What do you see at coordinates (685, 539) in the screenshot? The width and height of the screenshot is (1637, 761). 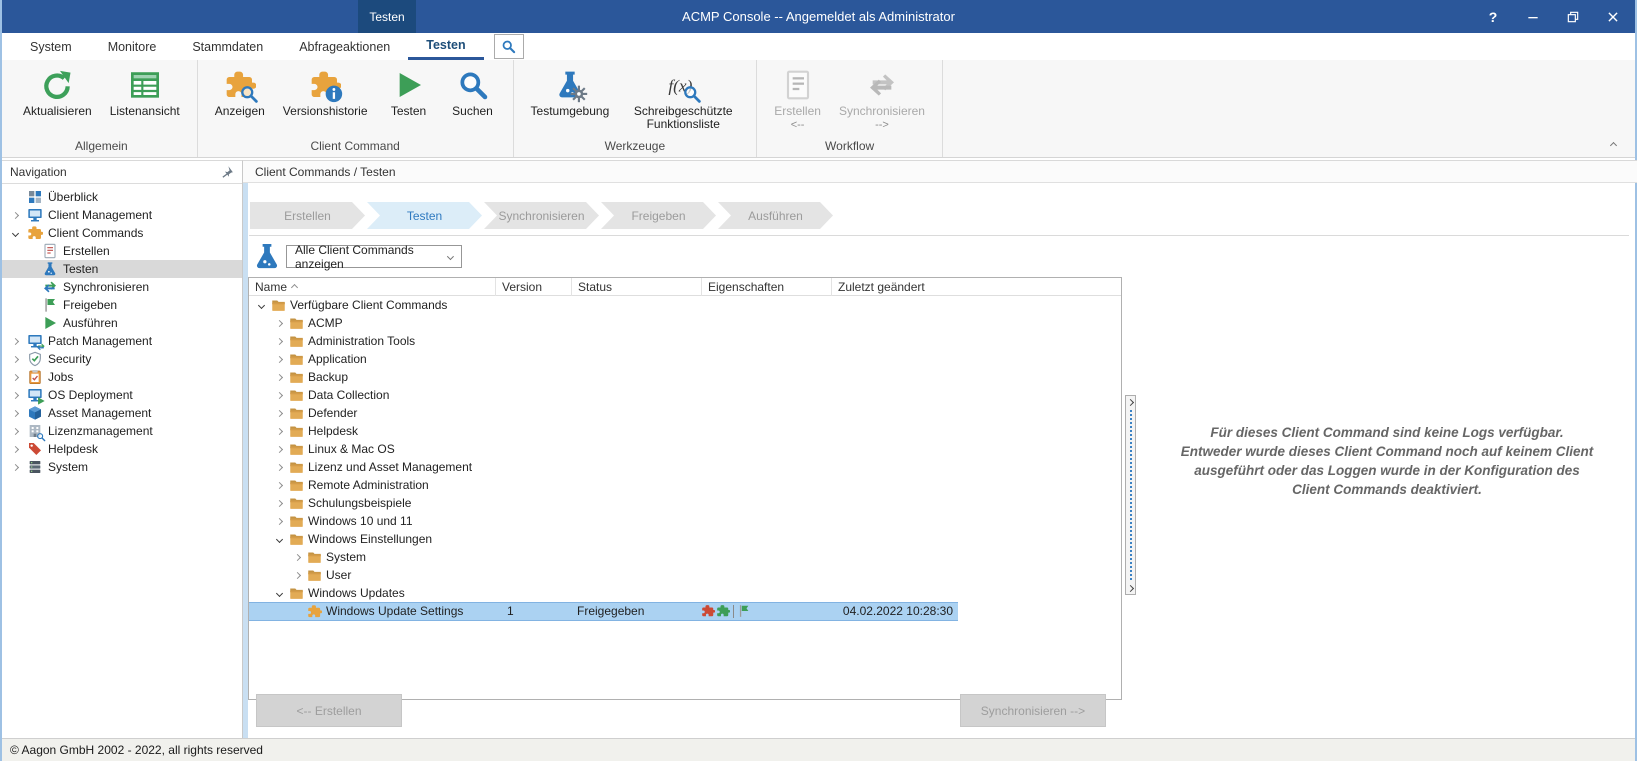 I see `table-row-windows-einstellungen: Windows Einstellungen` at bounding box center [685, 539].